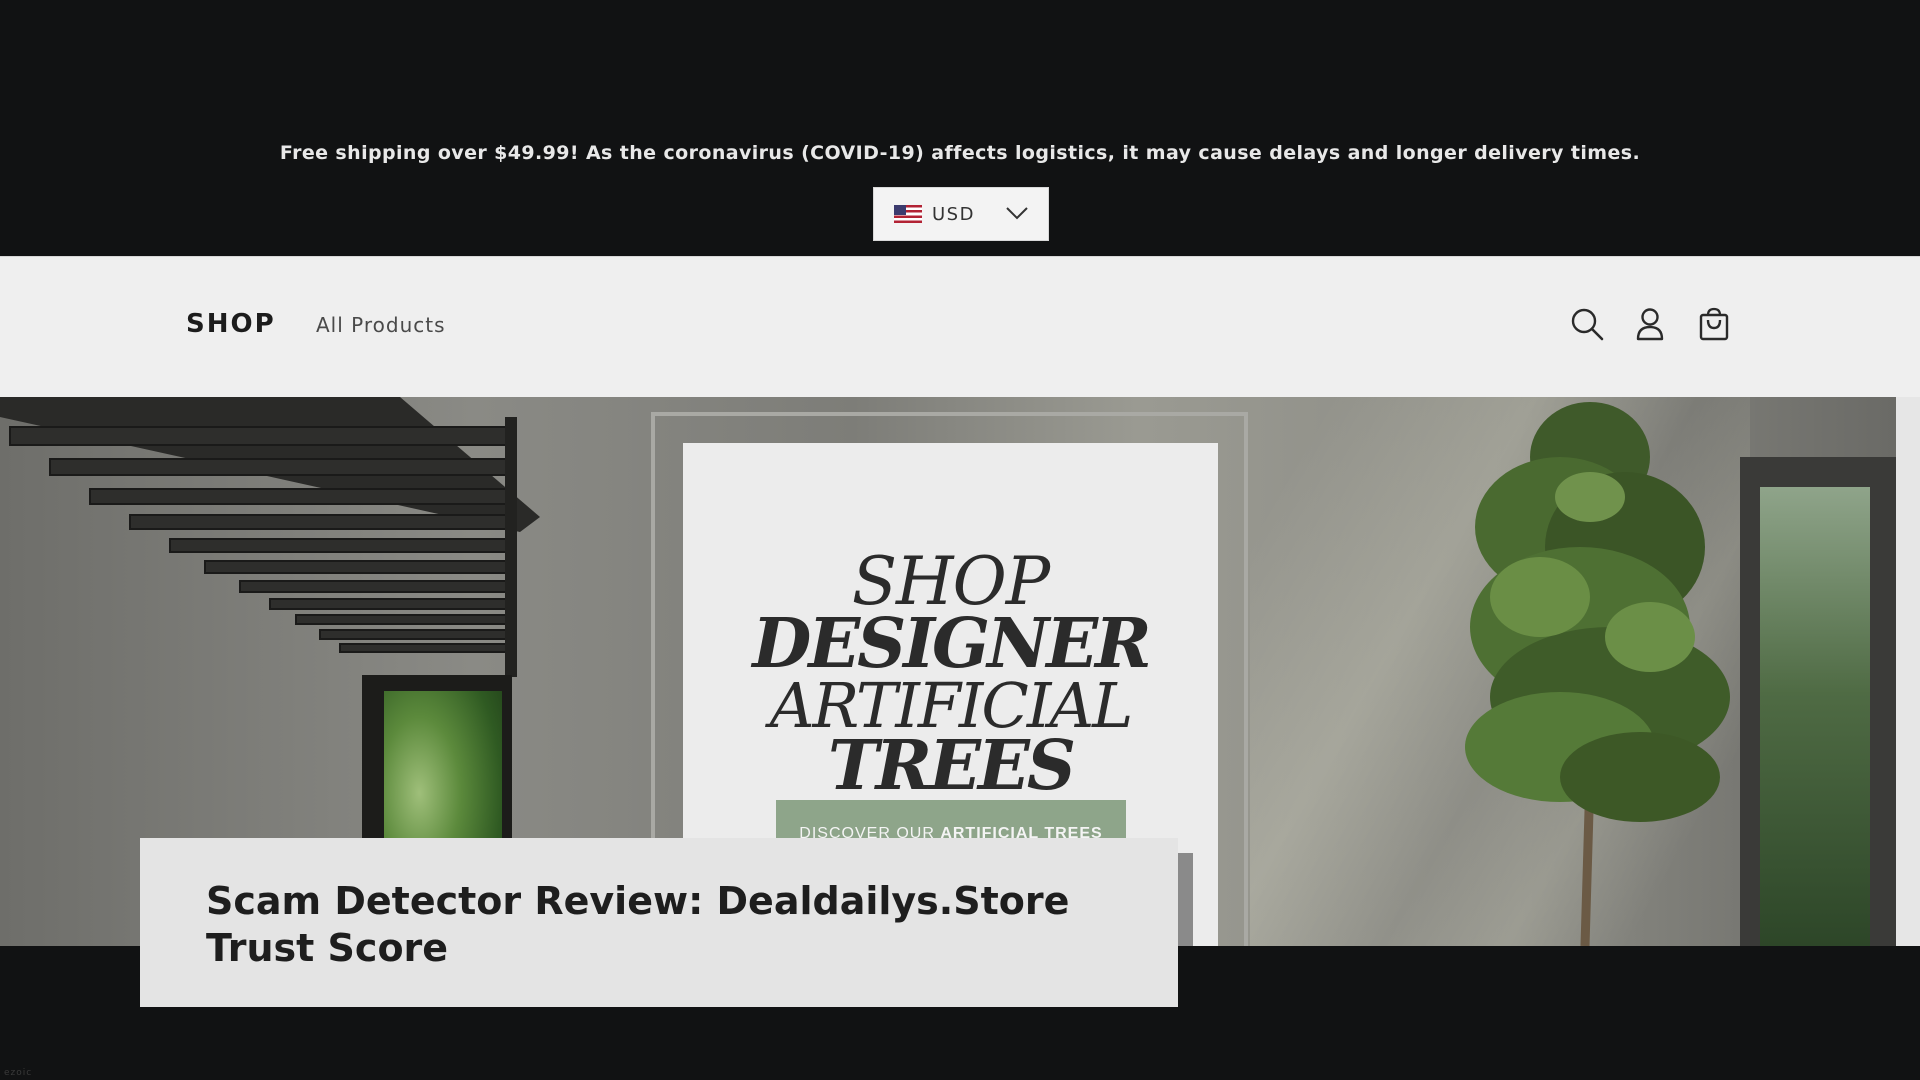 The width and height of the screenshot is (1920, 1080). What do you see at coordinates (1597, 674) in the screenshot?
I see `potted-tree` at bounding box center [1597, 674].